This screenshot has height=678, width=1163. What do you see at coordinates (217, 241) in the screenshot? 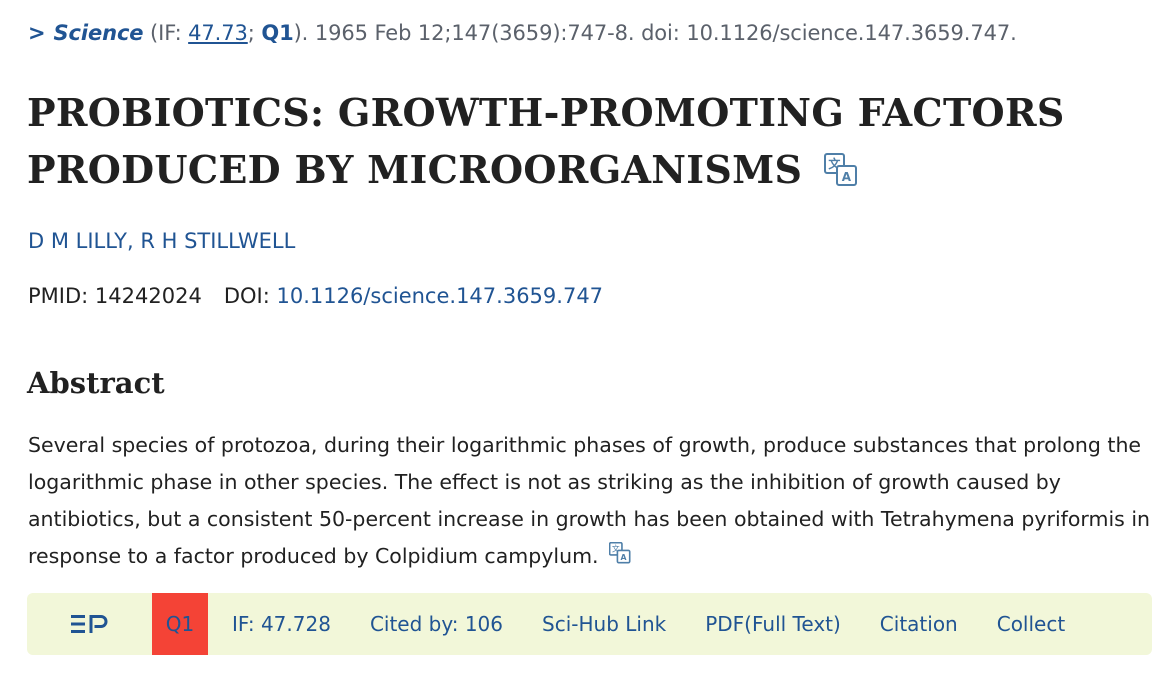
I see `author-link: R H STILLWELL` at bounding box center [217, 241].